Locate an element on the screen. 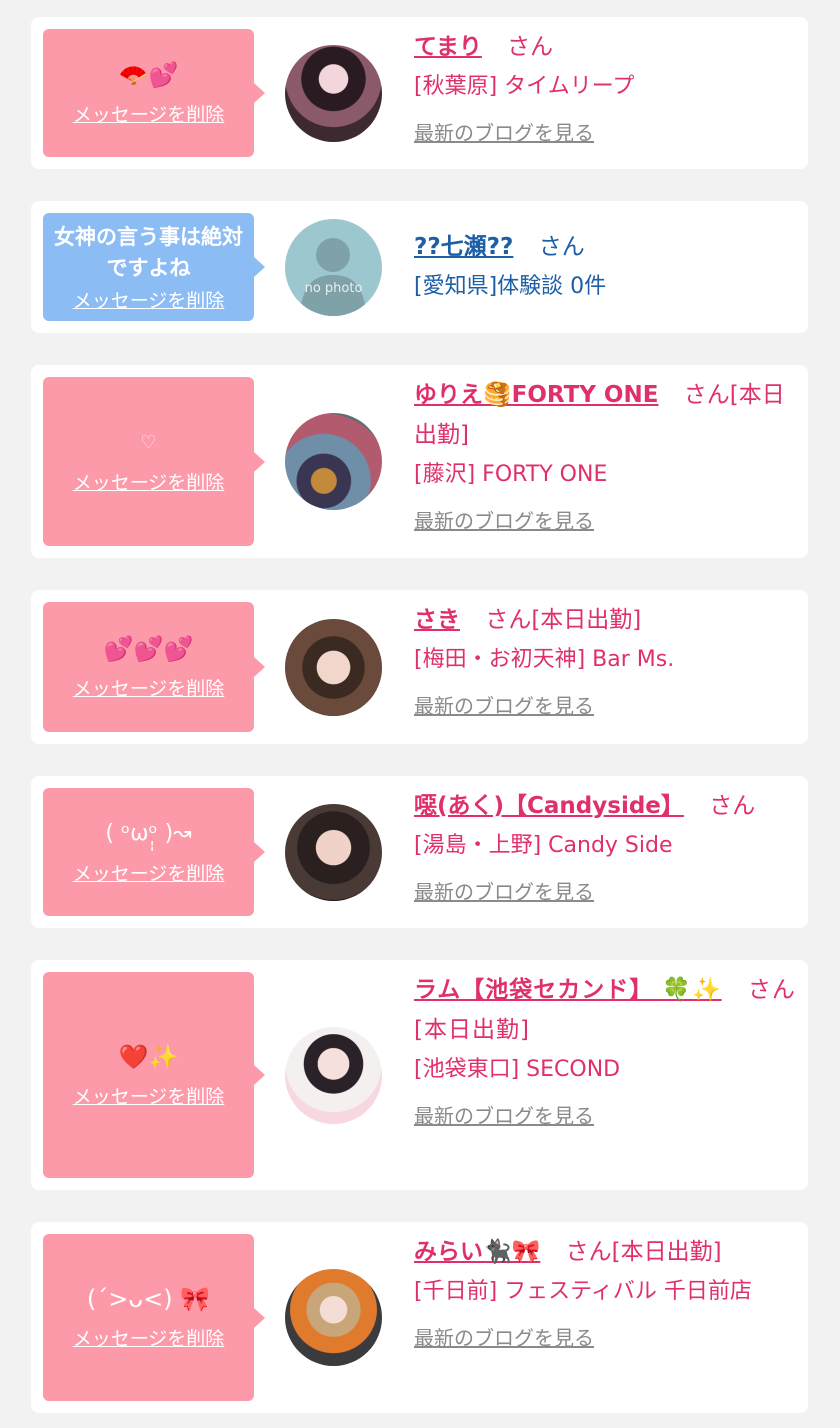 This screenshot has width=840, height=1428. person-silhouette-icon is located at coordinates (333, 277).